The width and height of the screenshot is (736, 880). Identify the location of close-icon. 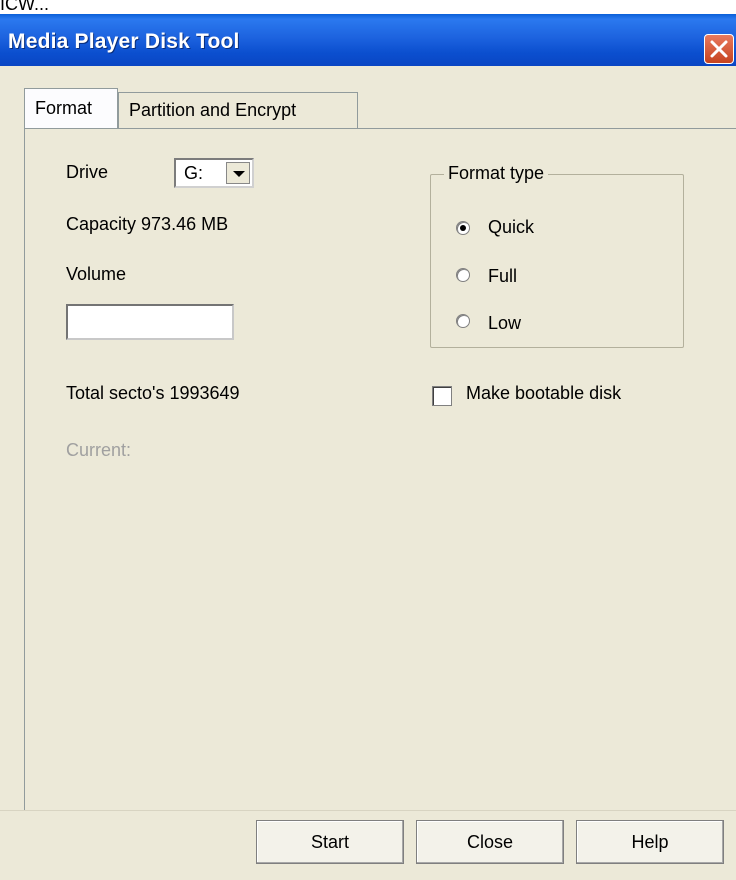
(719, 49).